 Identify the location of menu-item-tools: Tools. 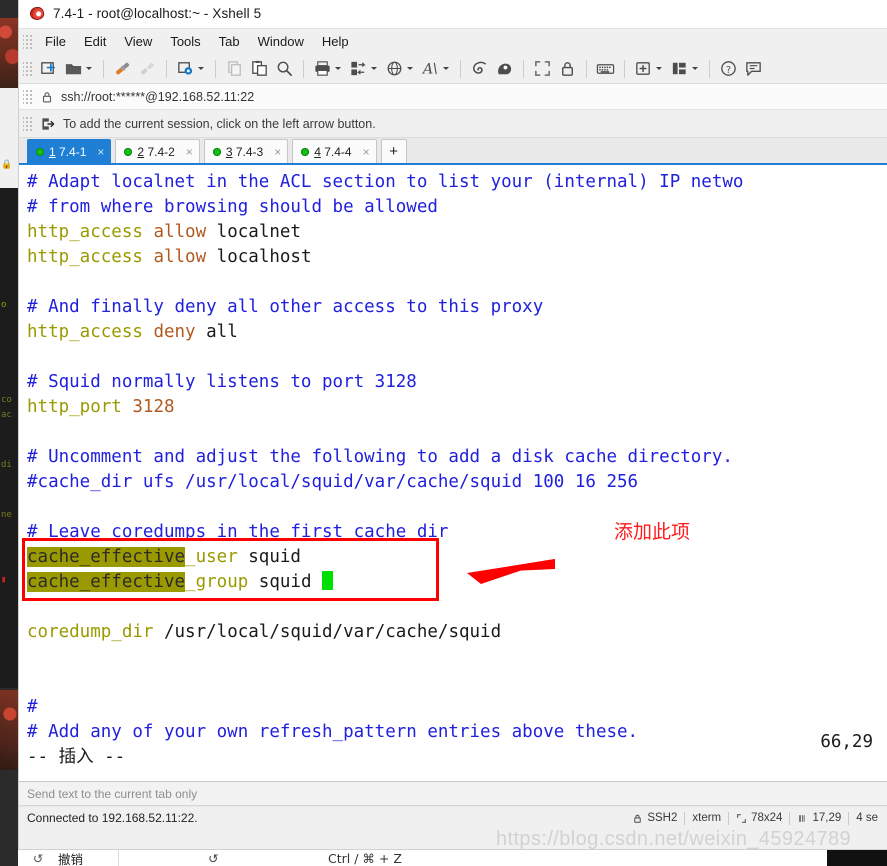
(185, 41).